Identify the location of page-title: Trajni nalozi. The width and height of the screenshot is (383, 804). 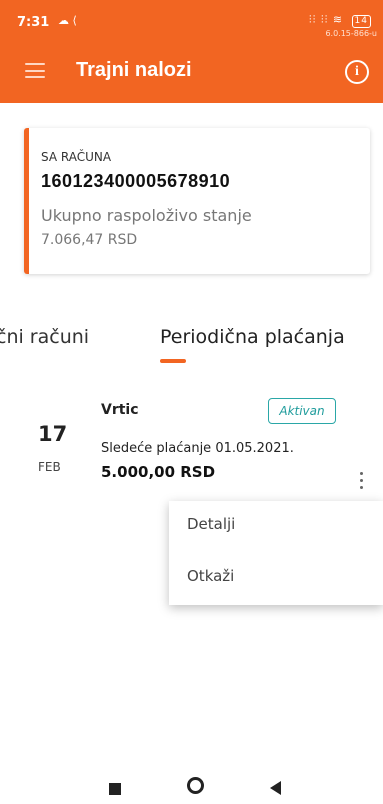
(134, 70).